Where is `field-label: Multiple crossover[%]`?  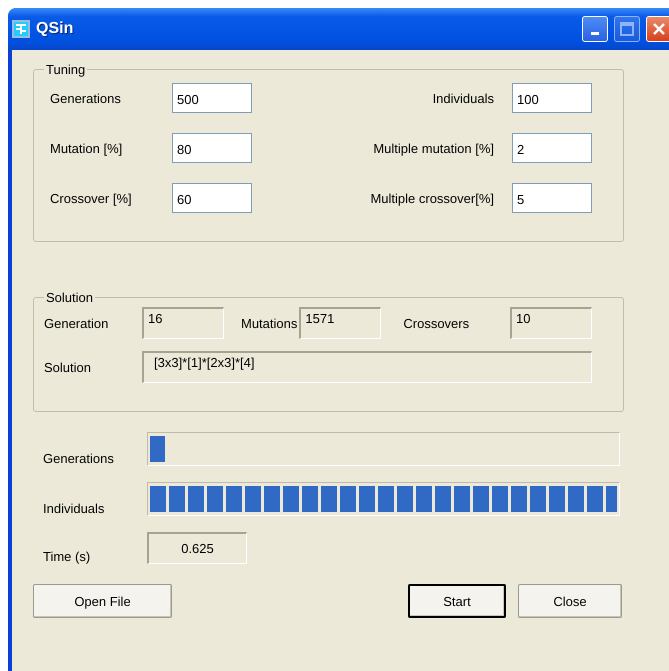 field-label: Multiple crossover[%] is located at coordinates (432, 198).